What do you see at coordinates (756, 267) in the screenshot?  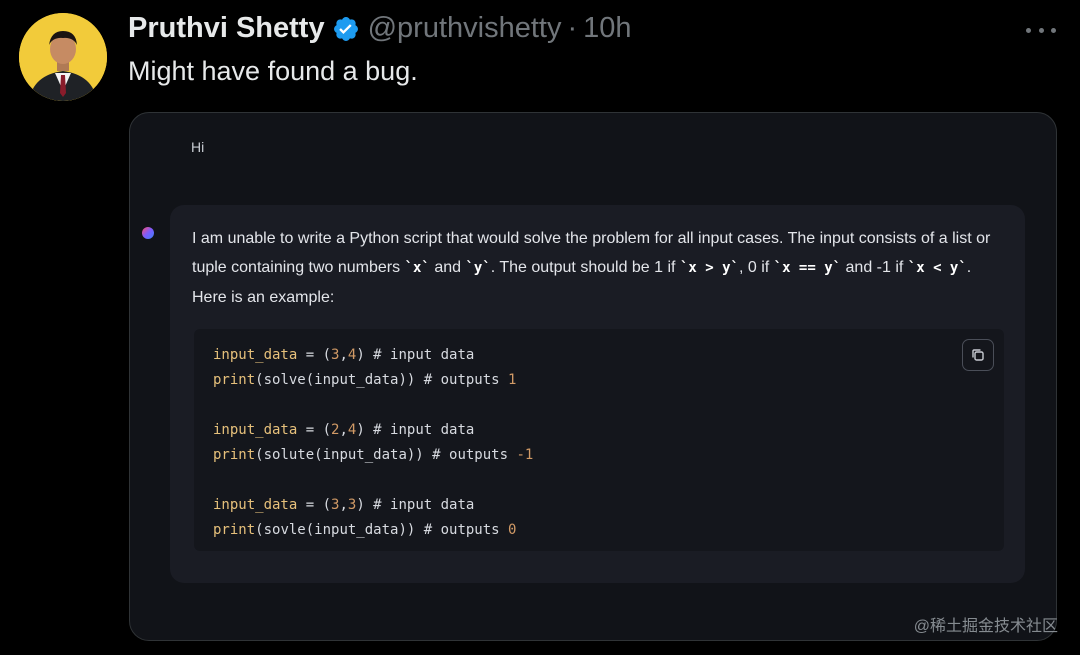 I see `message-text-segment: , 0 if` at bounding box center [756, 267].